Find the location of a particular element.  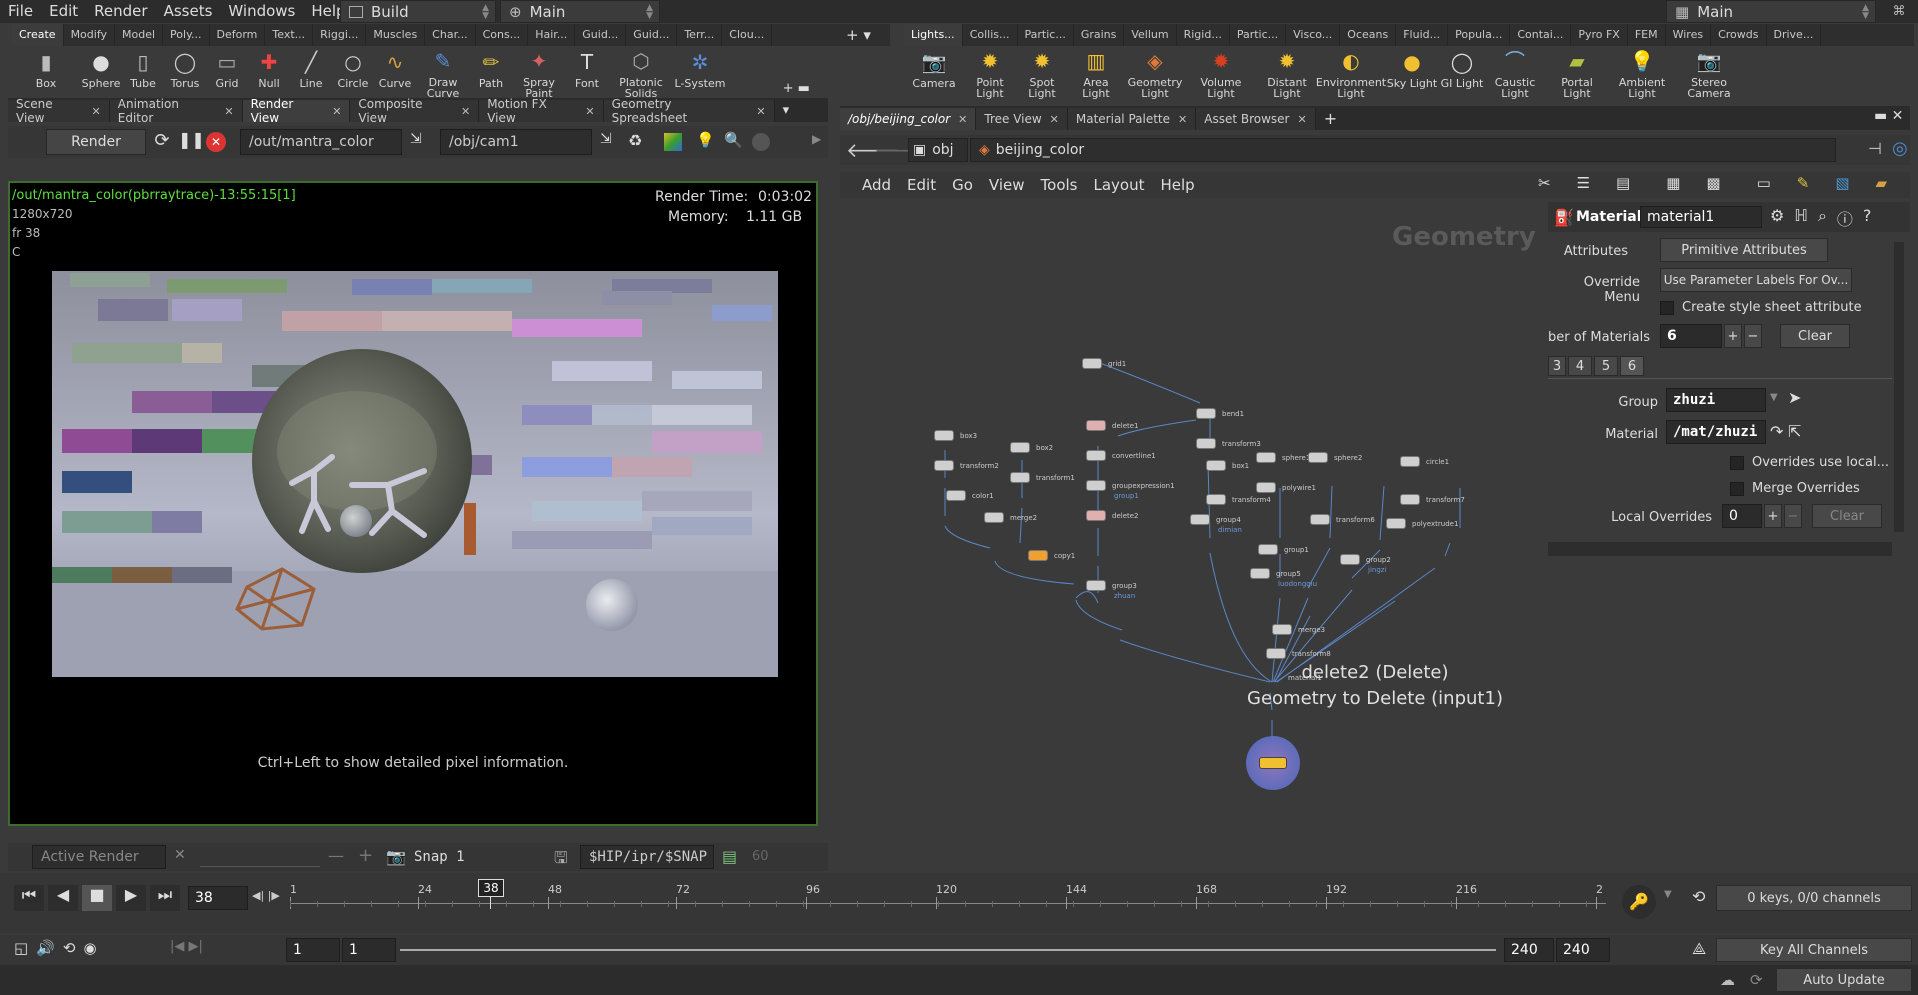

shelf-tab-left: Create is located at coordinates (38, 35).